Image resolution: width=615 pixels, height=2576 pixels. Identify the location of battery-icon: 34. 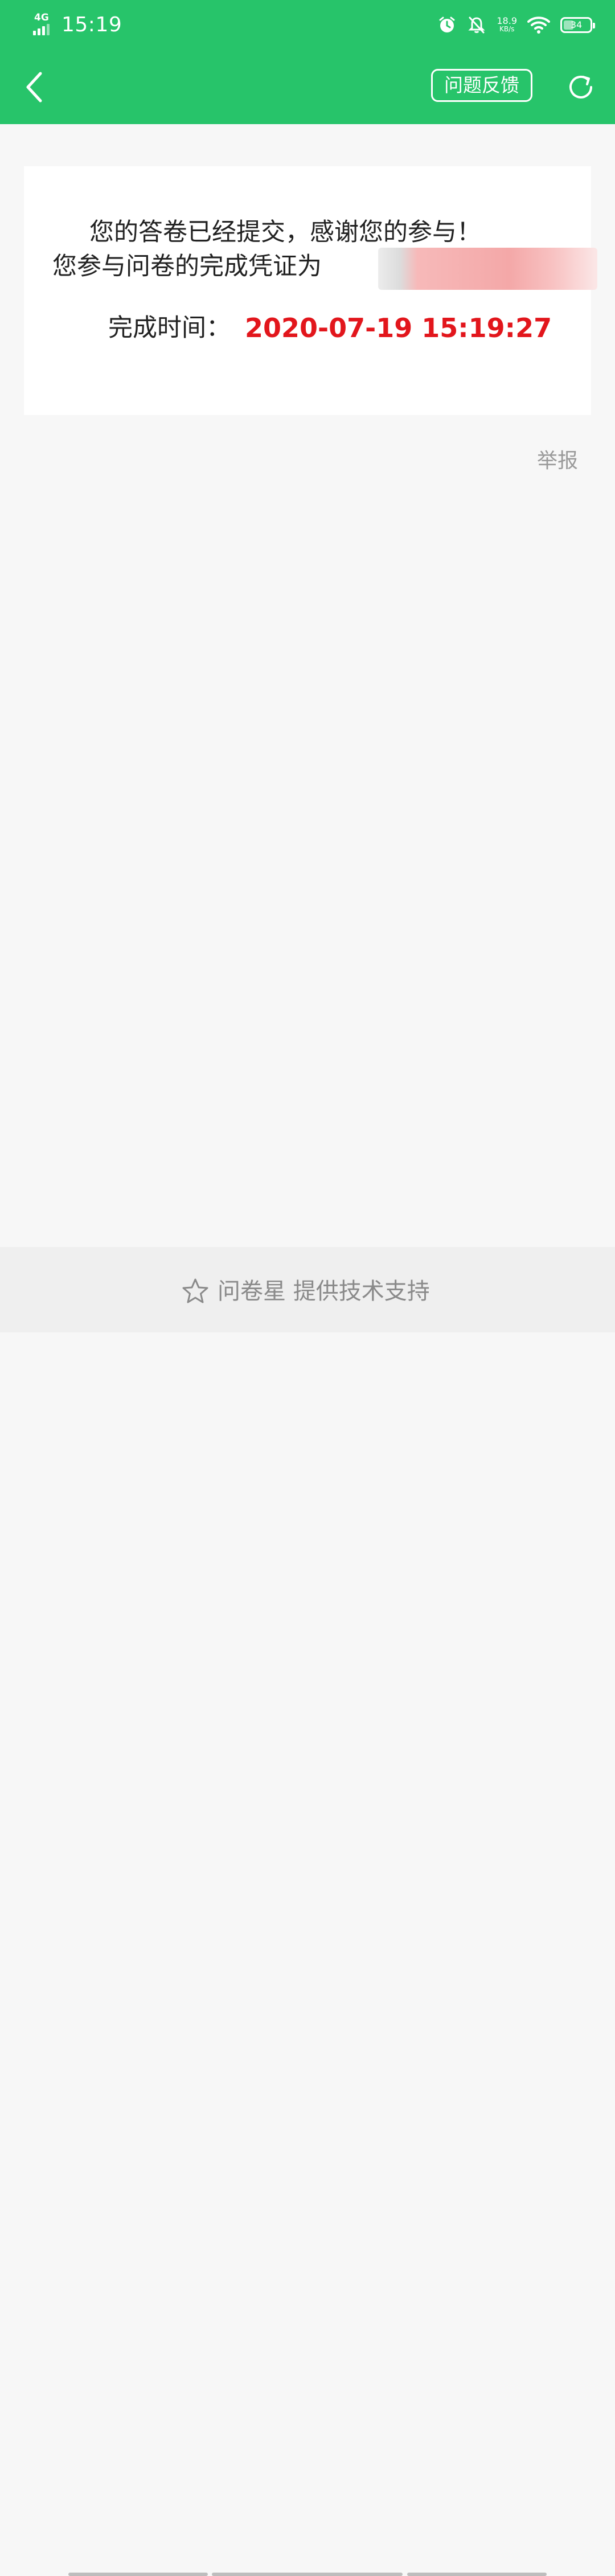
(577, 25).